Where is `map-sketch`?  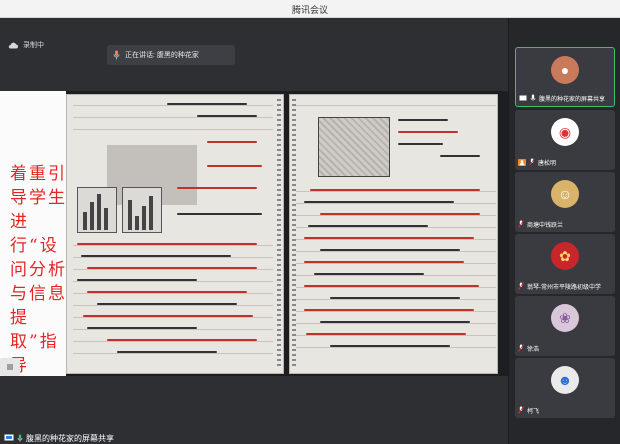 map-sketch is located at coordinates (354, 147).